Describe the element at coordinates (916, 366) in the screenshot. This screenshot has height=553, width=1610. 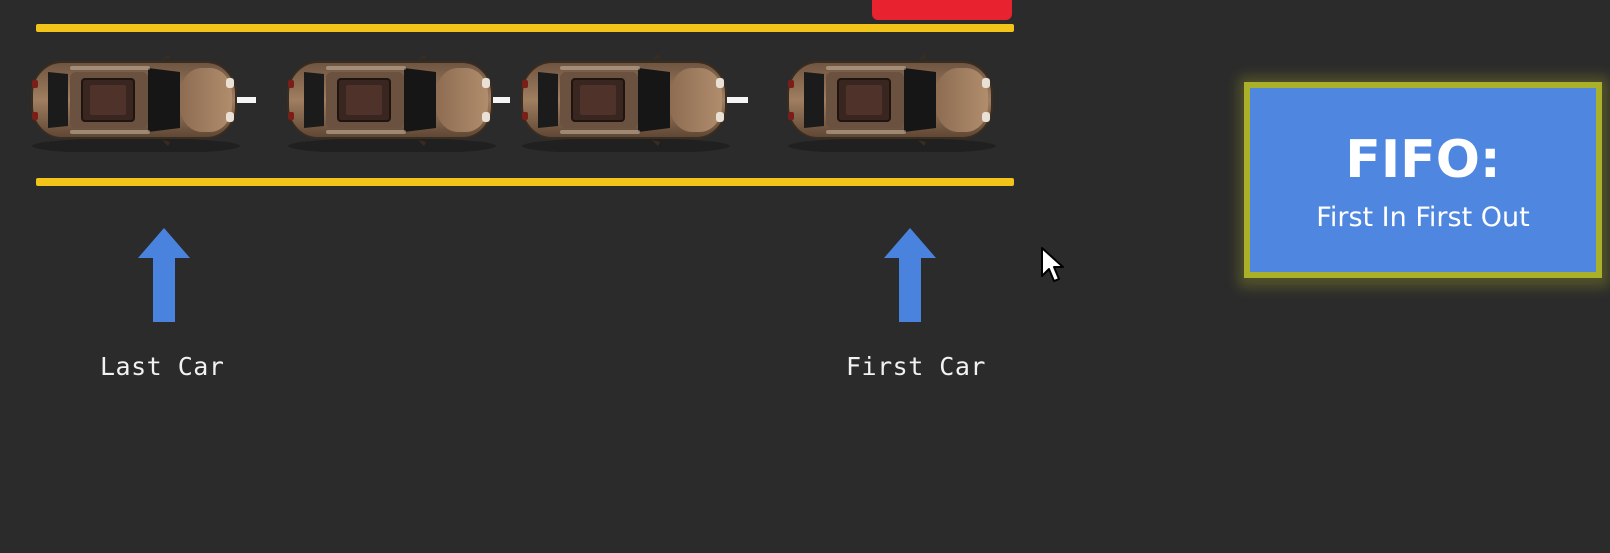
I see `first-car-label: First Car` at that location.